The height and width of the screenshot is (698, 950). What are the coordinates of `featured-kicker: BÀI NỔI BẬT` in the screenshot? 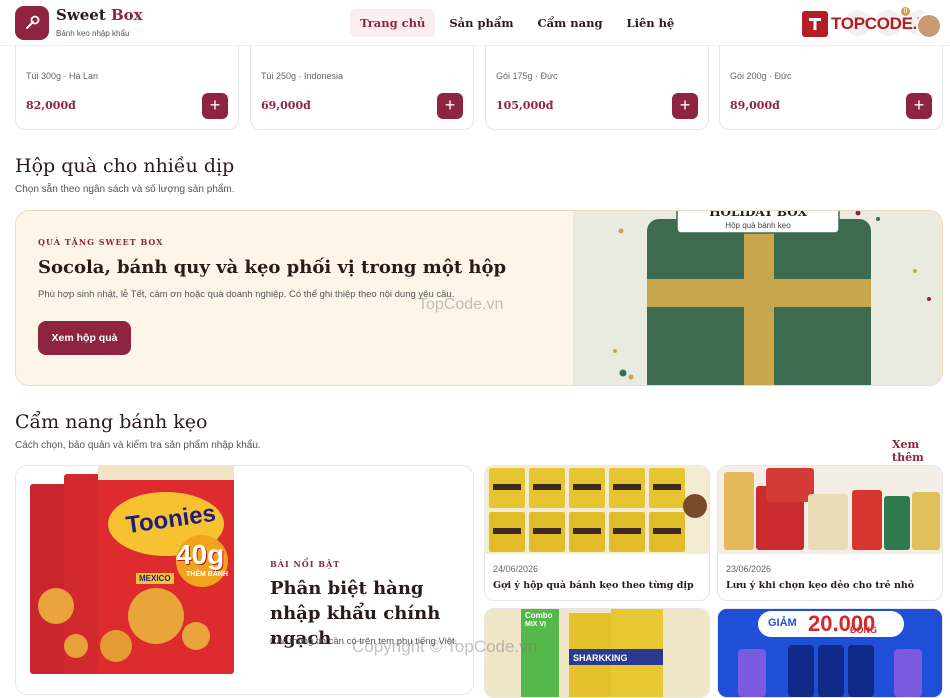 It's located at (305, 564).